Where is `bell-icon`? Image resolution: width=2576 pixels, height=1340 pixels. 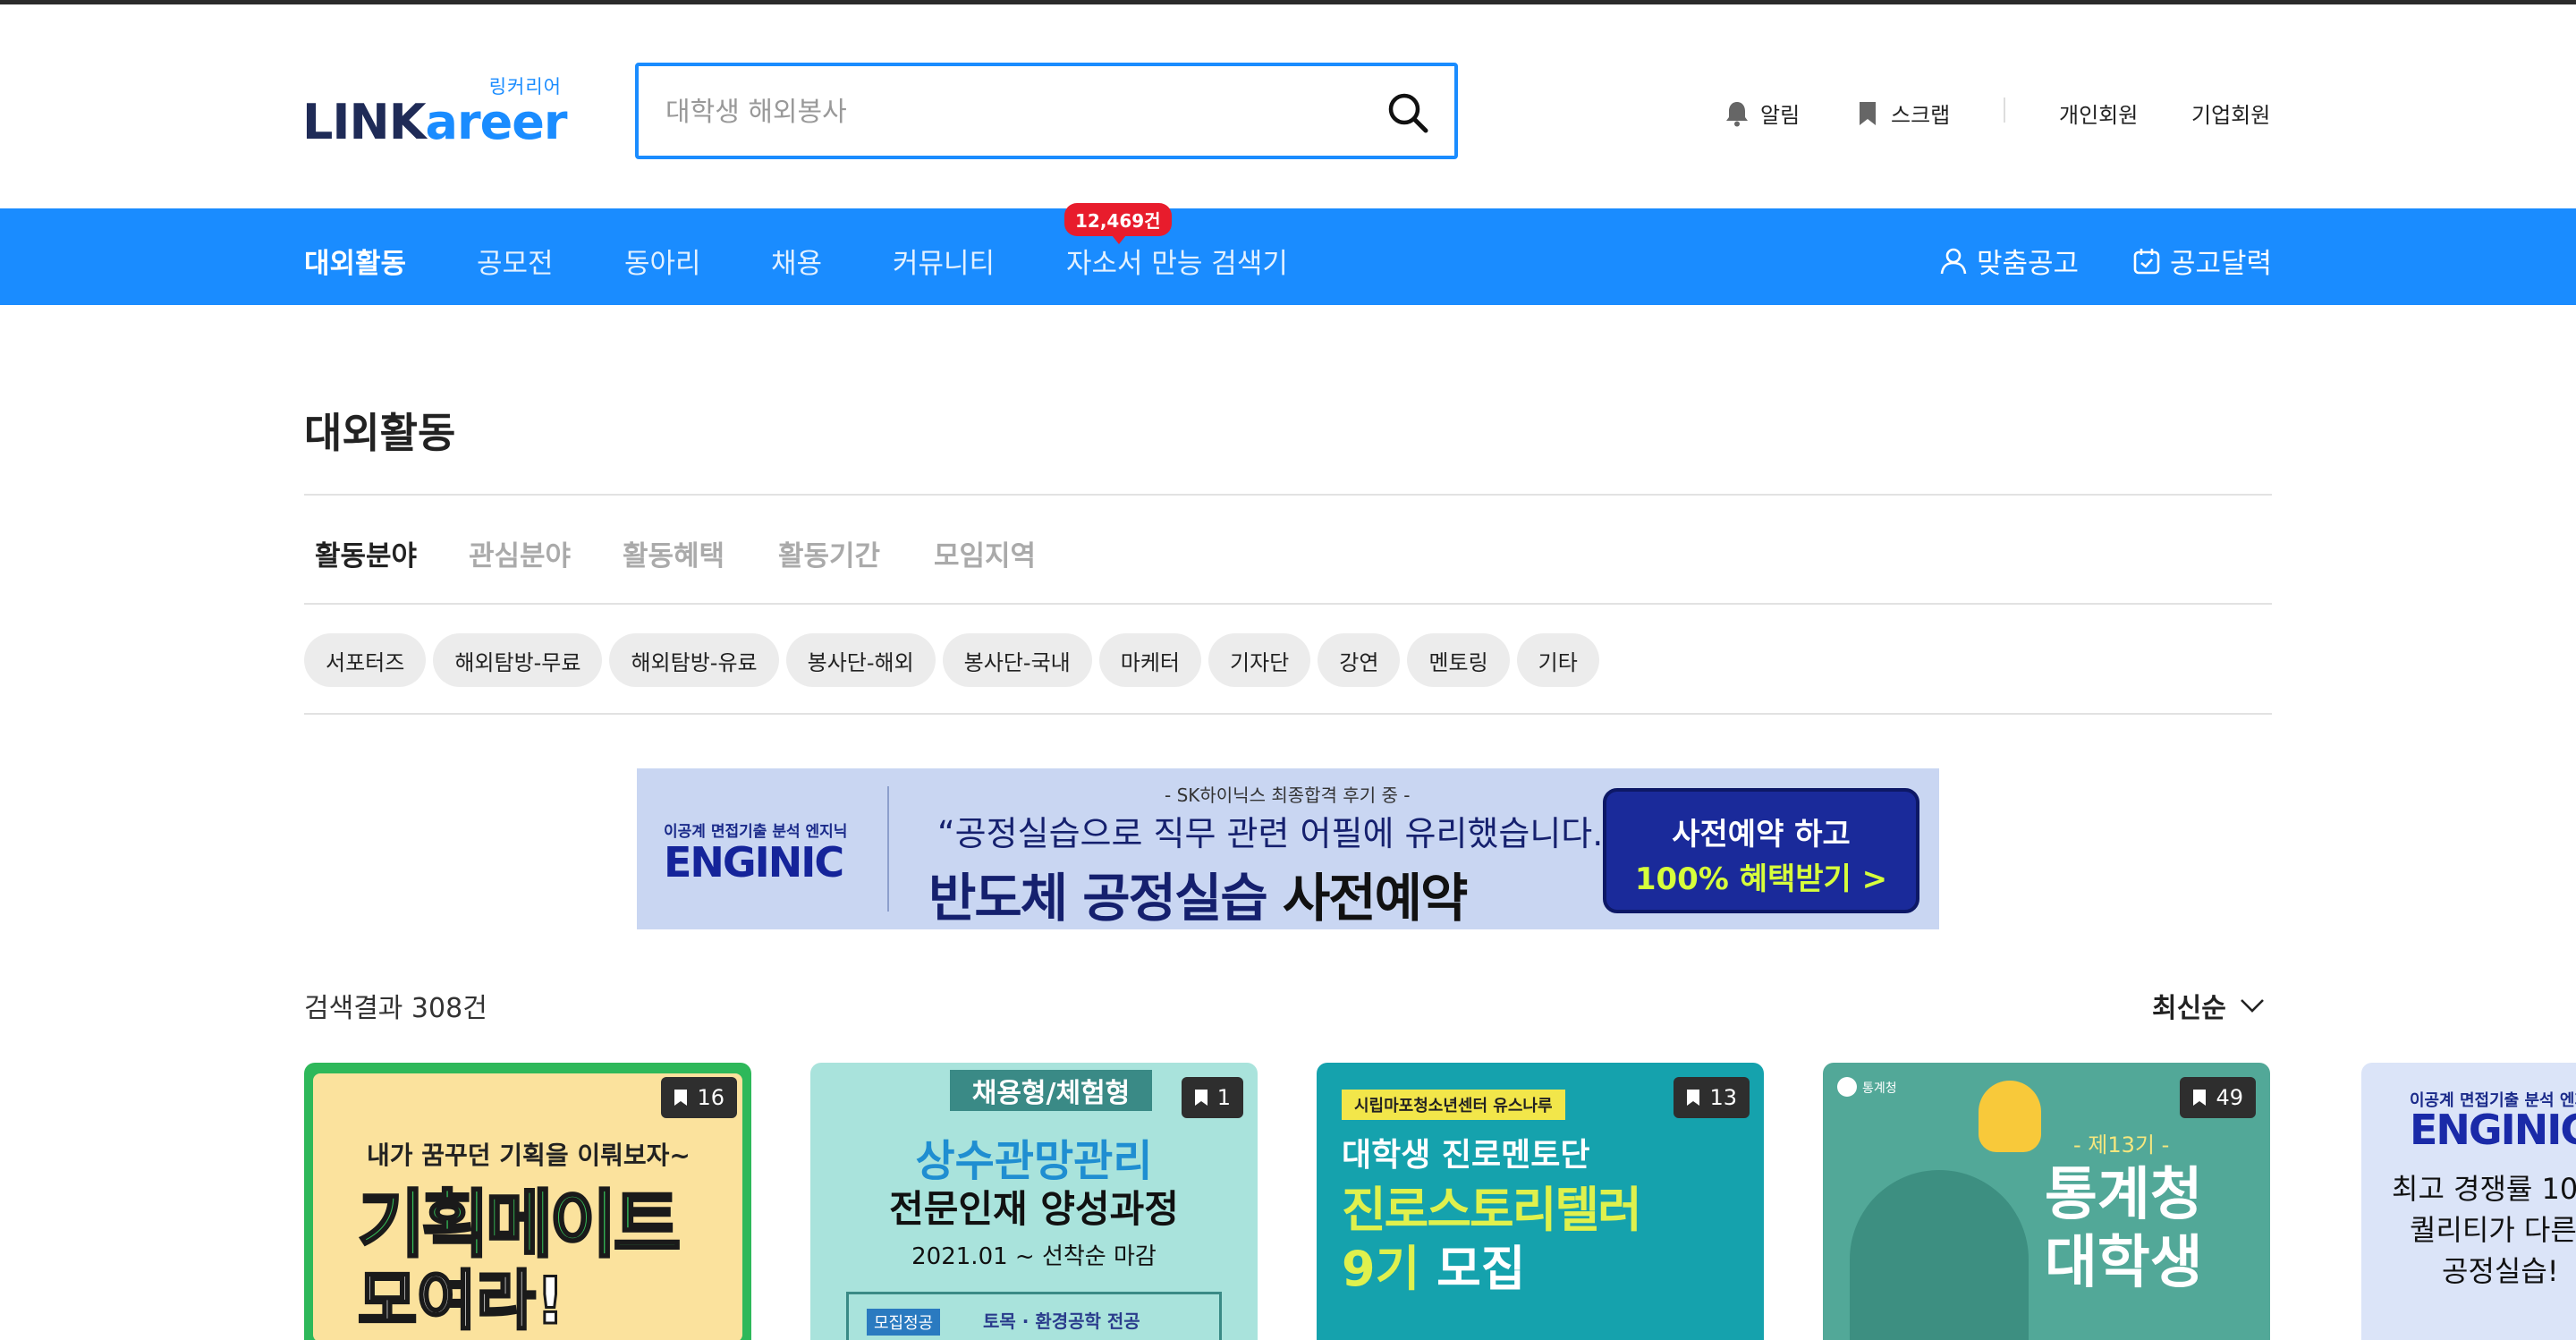
bell-icon is located at coordinates (1737, 113).